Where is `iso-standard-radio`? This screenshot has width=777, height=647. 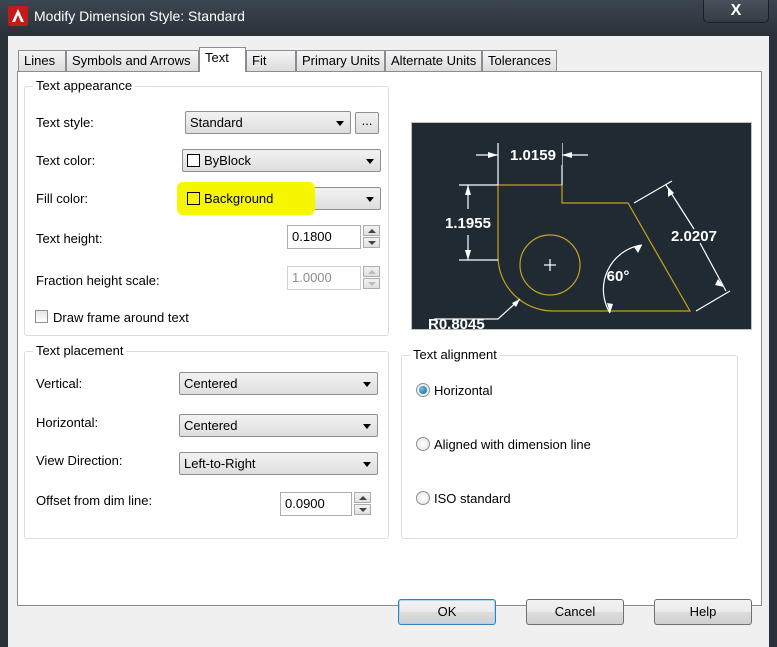 iso-standard-radio is located at coordinates (423, 498).